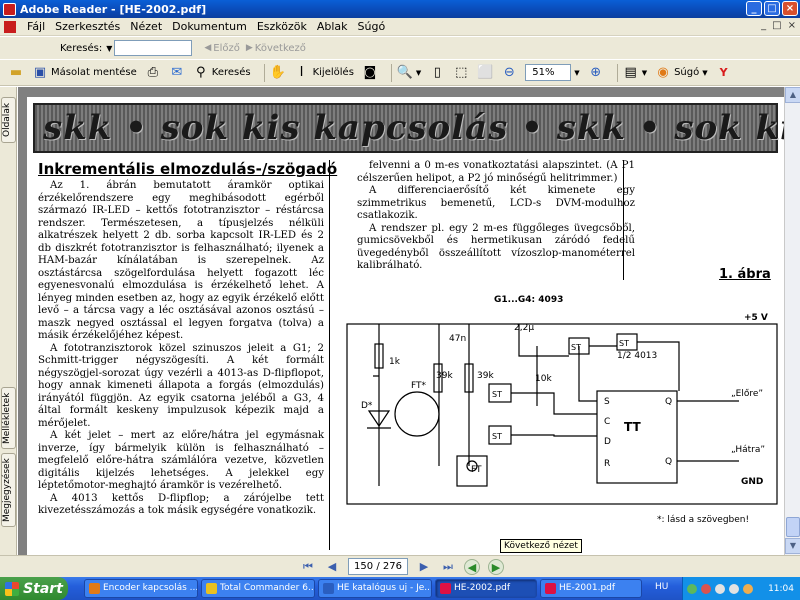 This screenshot has height=600, width=800. Describe the element at coordinates (8, 418) in the screenshot. I see `tab-attachments: Mellékletek` at that location.